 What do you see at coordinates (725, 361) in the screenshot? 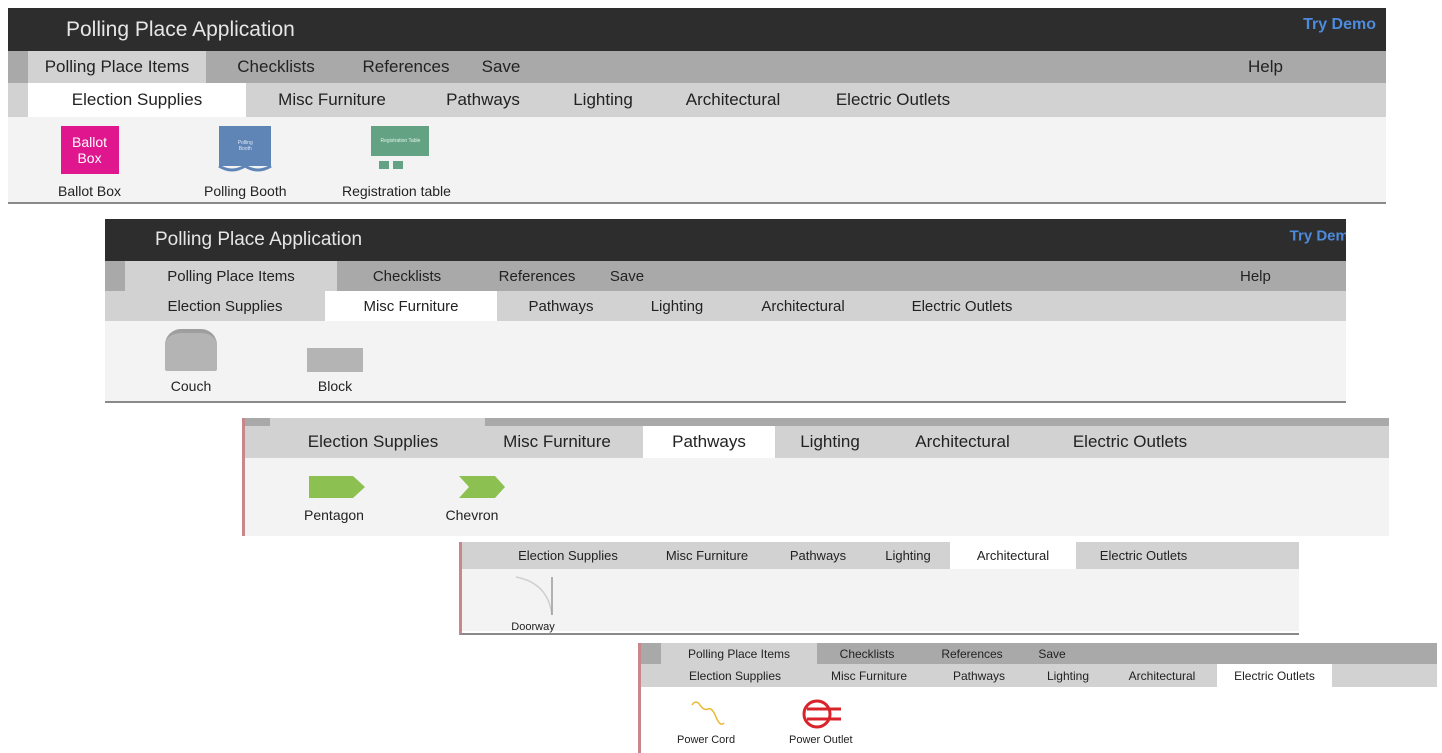
I see `item-palette: Couch Block` at bounding box center [725, 361].